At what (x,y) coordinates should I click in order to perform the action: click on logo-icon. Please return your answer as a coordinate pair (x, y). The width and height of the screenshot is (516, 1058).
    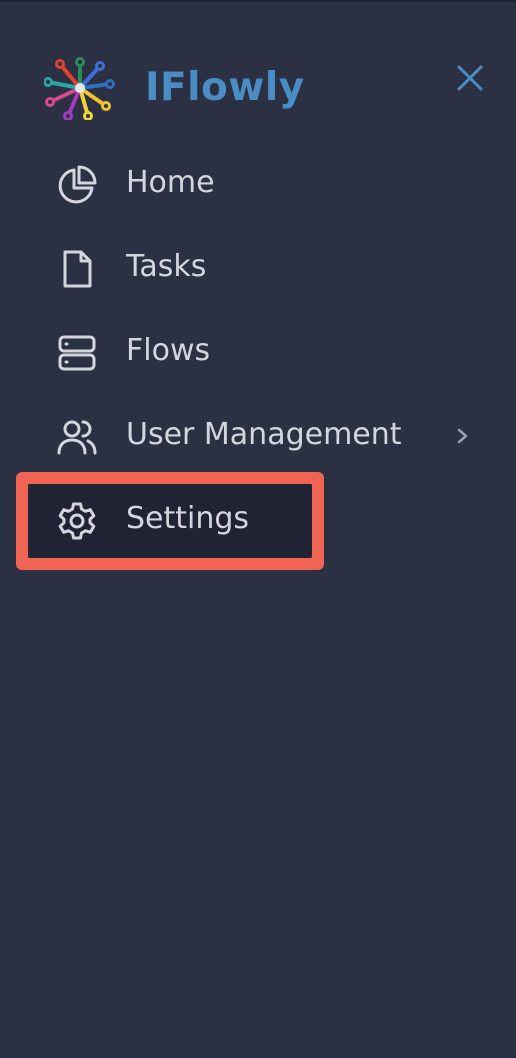
    Looking at the image, I should click on (79, 88).